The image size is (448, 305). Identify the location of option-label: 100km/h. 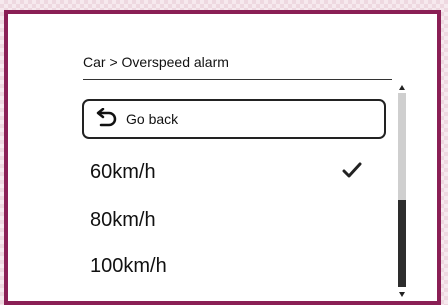
(128, 265).